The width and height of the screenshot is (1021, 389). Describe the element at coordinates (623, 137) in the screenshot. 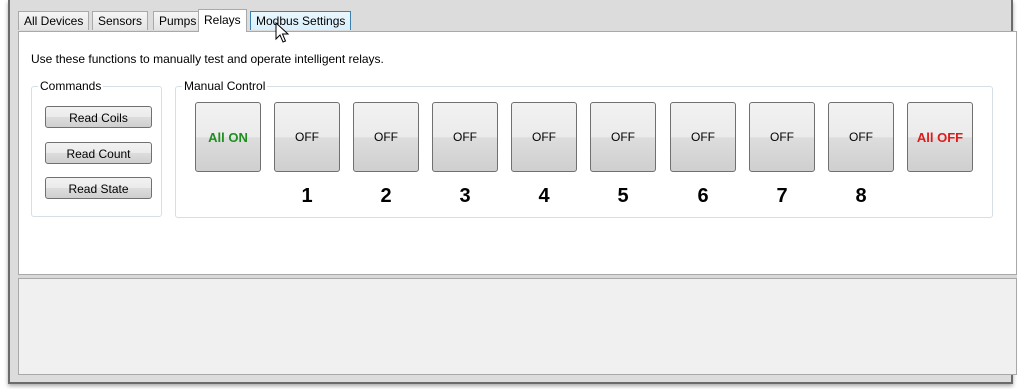

I see `relay-5-button: OFF` at that location.